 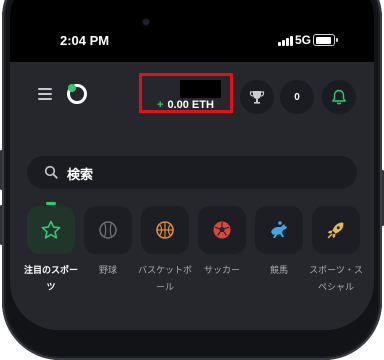 I want to click on front-camera, so click(x=146, y=22).